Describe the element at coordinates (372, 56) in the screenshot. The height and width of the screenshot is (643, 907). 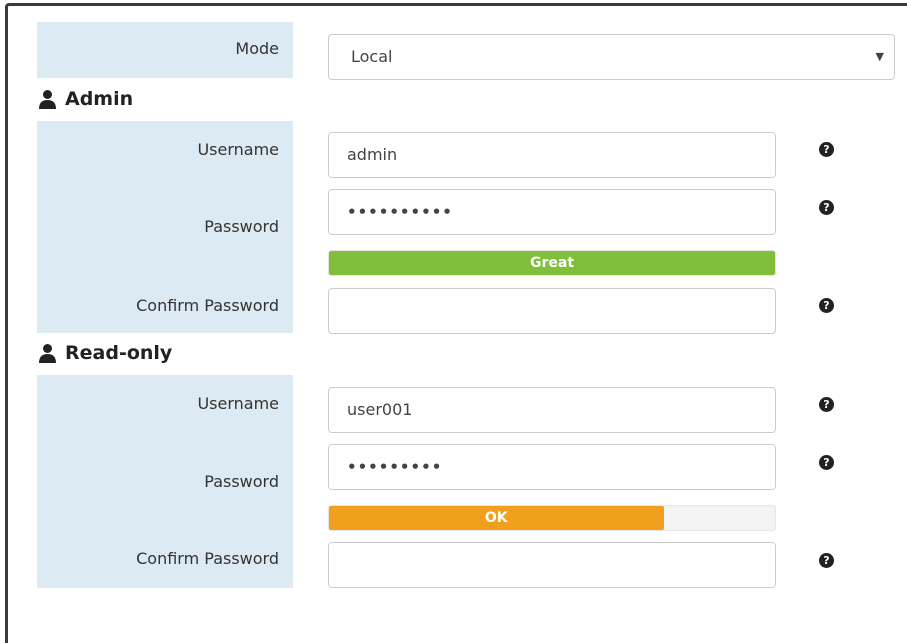
I see `mode-selected-value: Local` at that location.